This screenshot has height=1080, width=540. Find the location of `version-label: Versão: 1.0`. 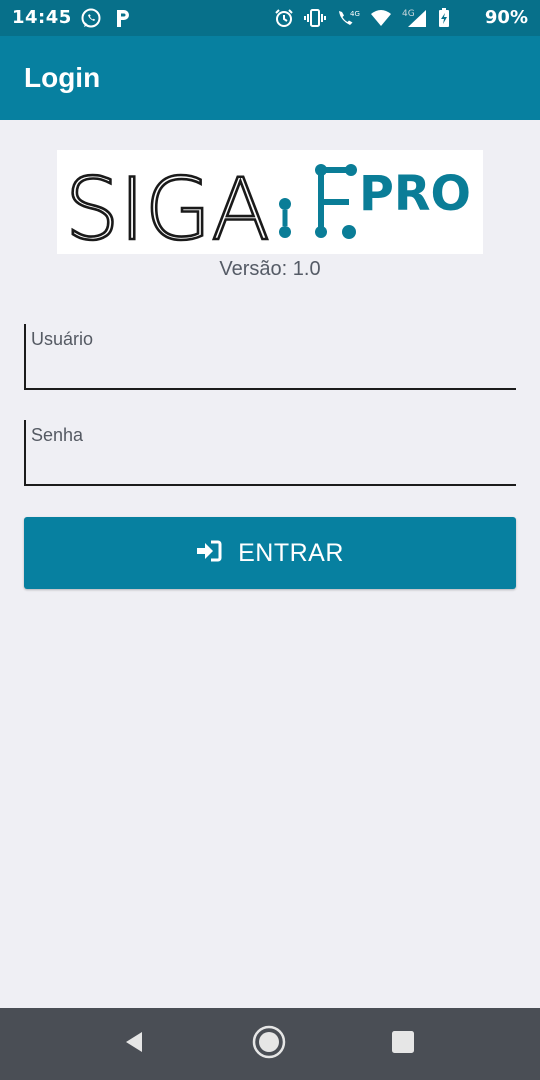

version-label: Versão: 1.0 is located at coordinates (270, 269).